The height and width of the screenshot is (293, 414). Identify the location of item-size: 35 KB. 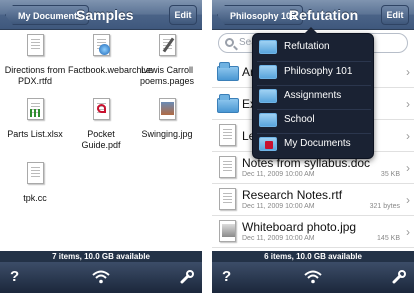
(390, 174).